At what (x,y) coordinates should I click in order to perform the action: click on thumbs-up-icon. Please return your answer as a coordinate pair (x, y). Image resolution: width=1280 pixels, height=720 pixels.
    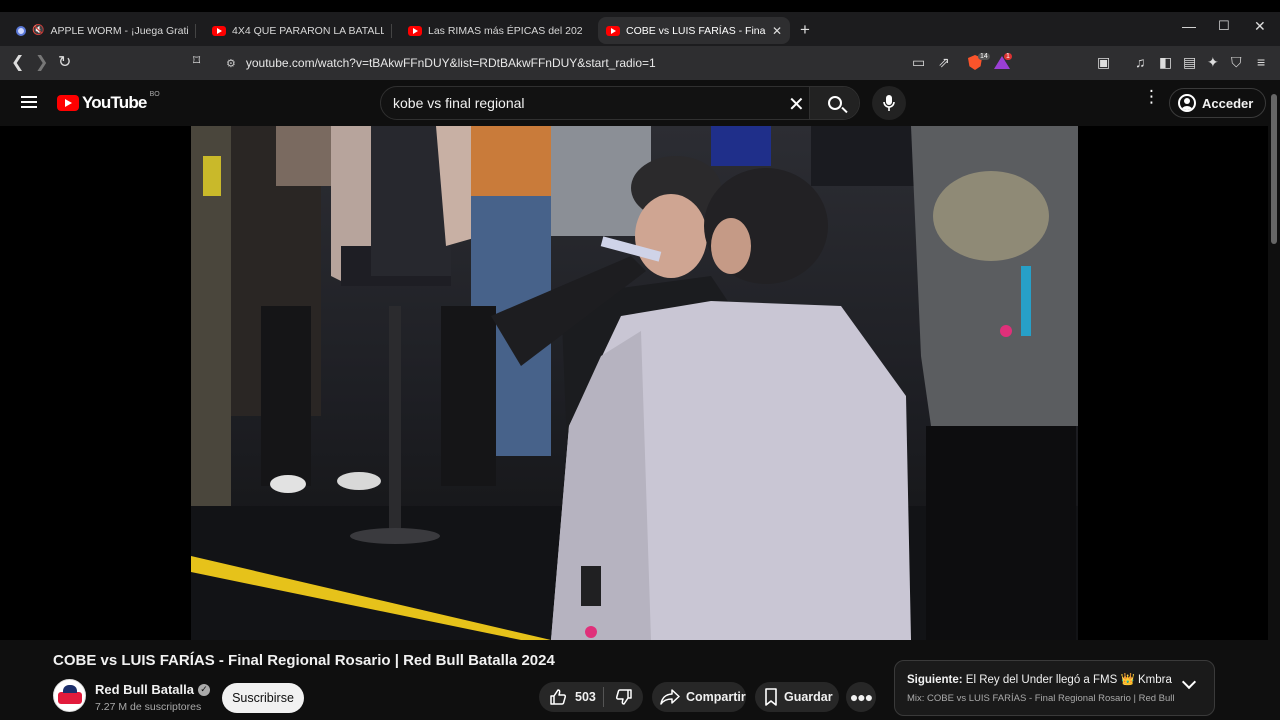
    Looking at the image, I should click on (558, 697).